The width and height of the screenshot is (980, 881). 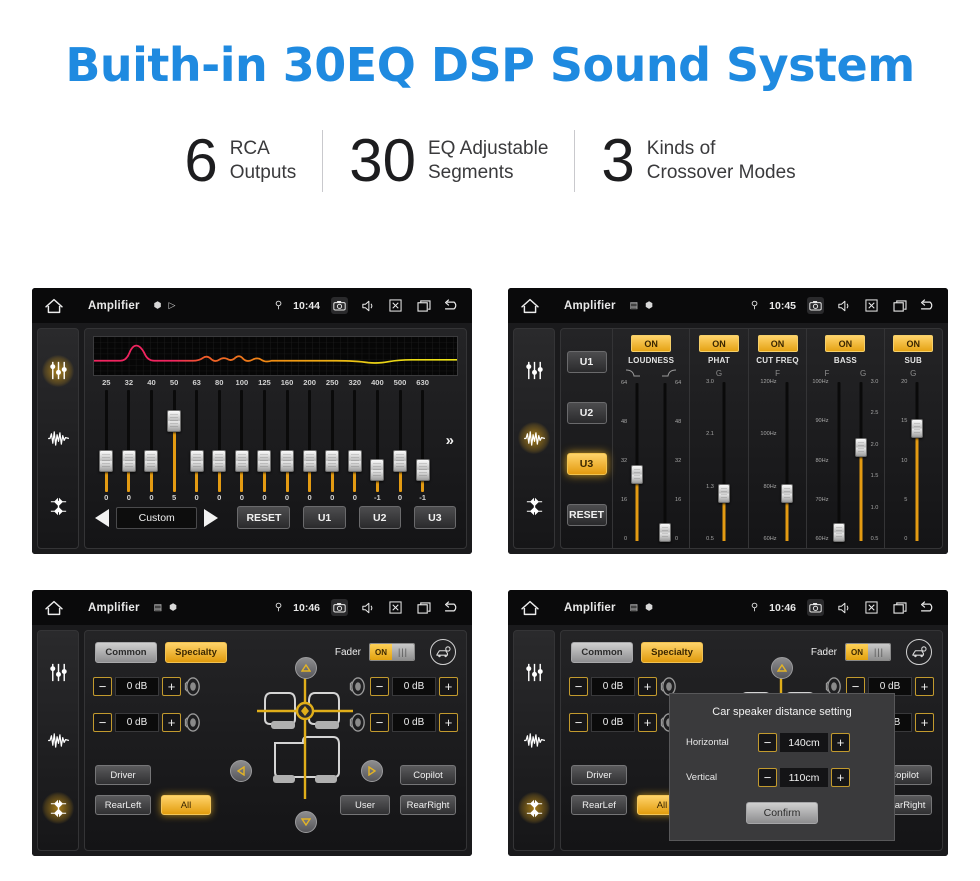 What do you see at coordinates (102, 517) in the screenshot?
I see `prev-preset-button` at bounding box center [102, 517].